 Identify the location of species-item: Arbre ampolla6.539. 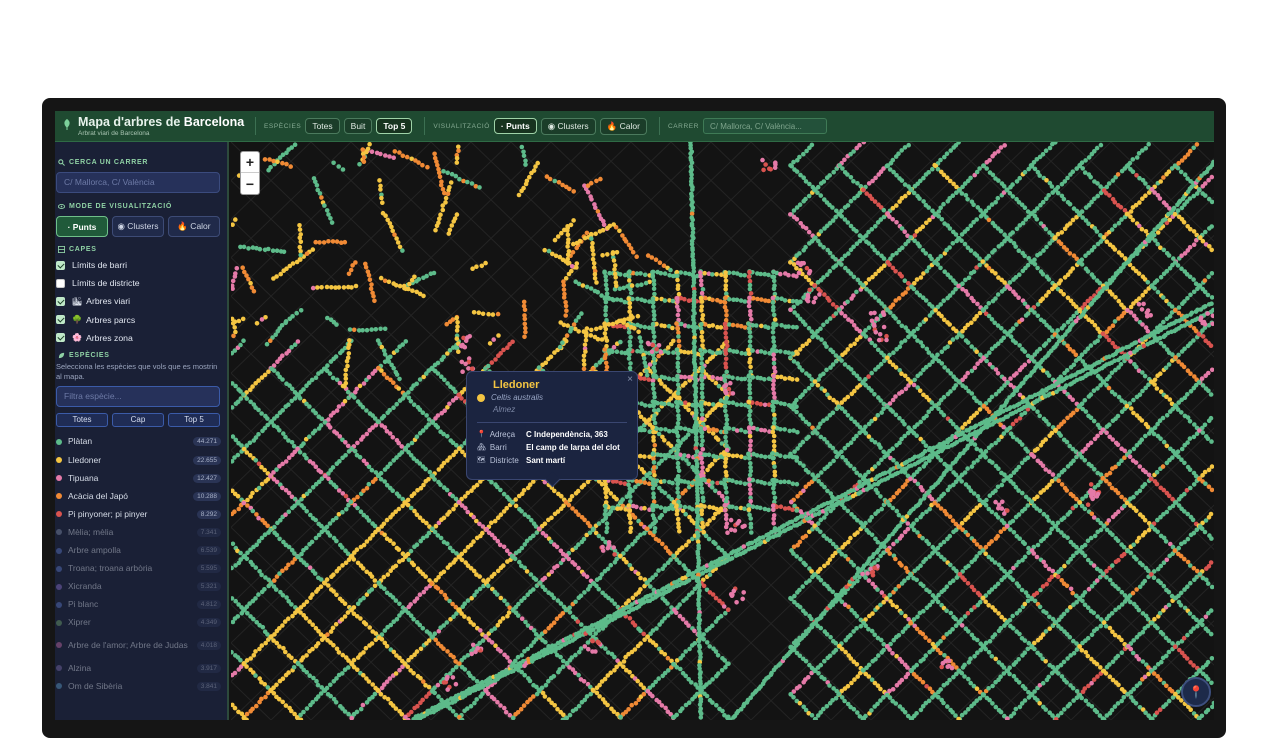
(138, 551).